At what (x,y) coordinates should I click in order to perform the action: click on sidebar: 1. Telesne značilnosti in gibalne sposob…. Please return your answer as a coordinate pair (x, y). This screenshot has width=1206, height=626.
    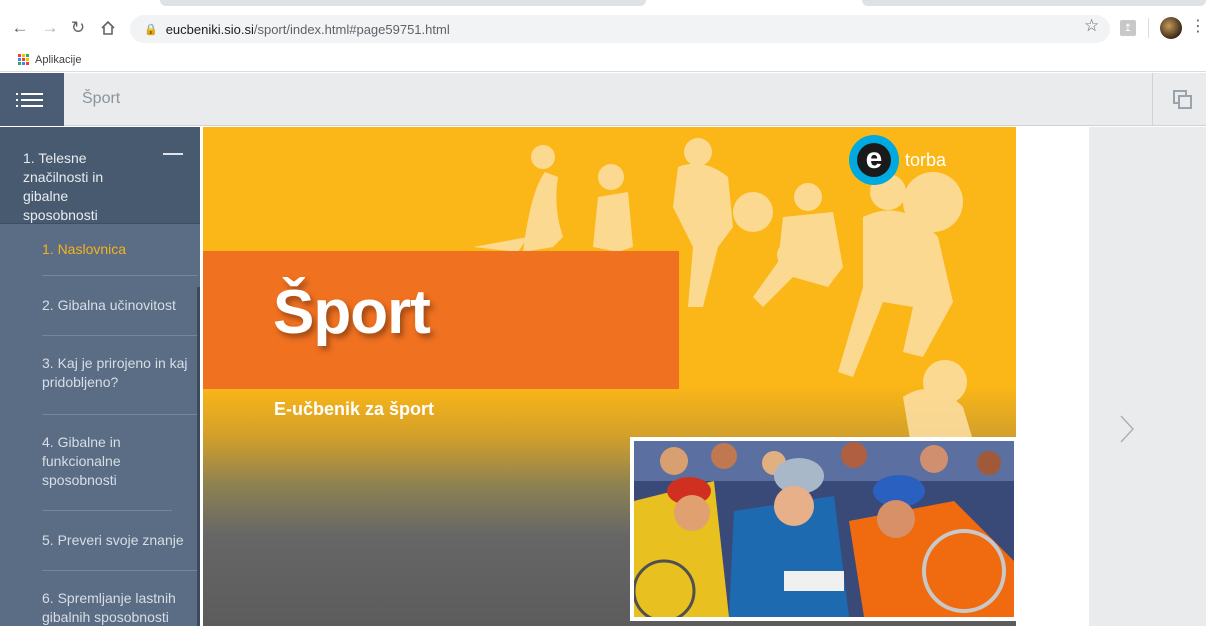
    Looking at the image, I should click on (101, 376).